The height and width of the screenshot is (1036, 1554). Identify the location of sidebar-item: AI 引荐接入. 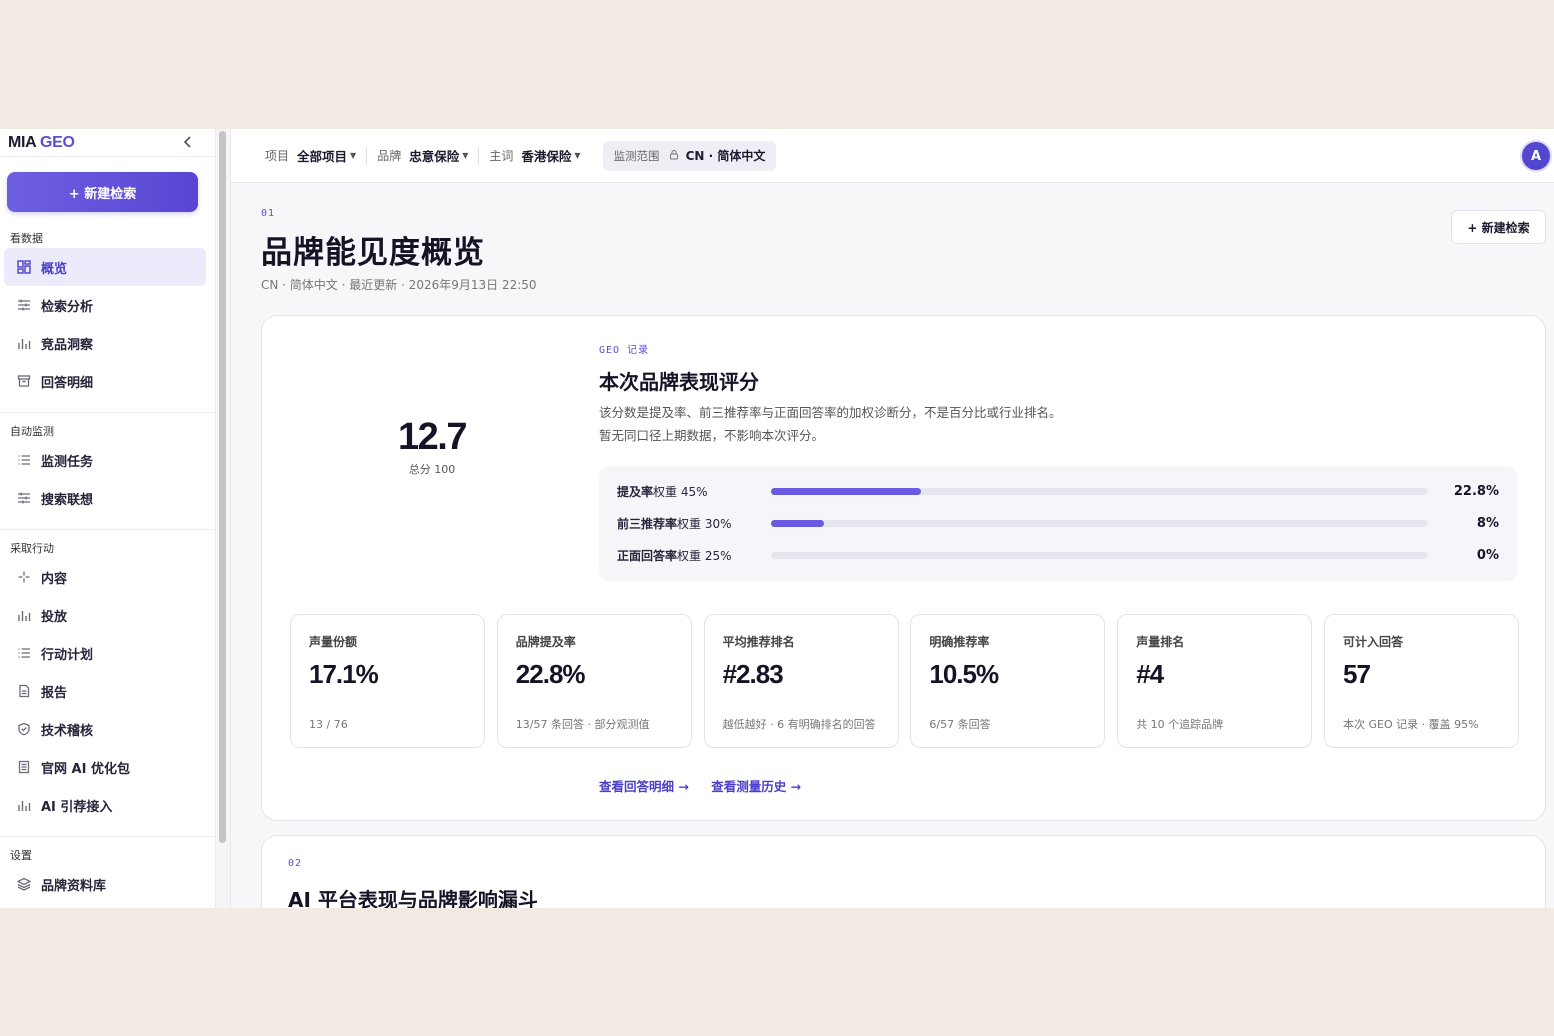
(105, 805).